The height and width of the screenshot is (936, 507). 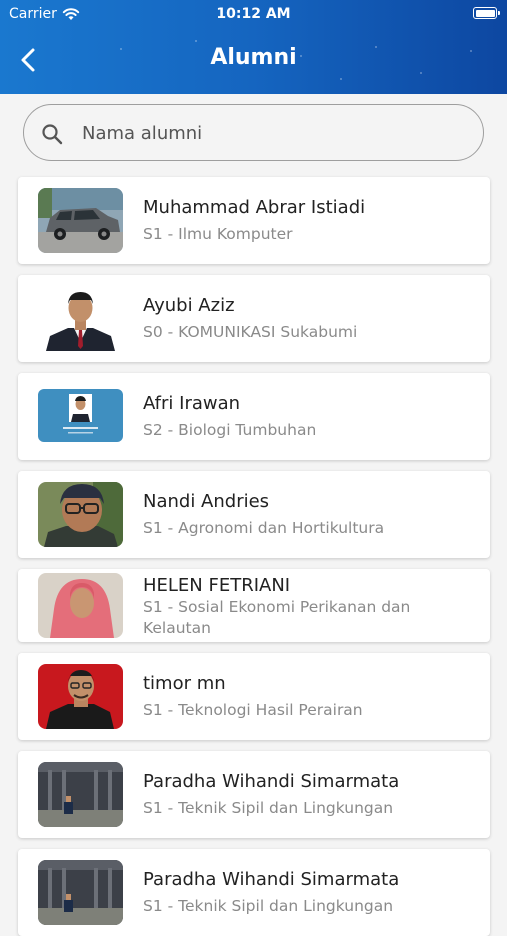 What do you see at coordinates (52, 136) in the screenshot?
I see `search-icon` at bounding box center [52, 136].